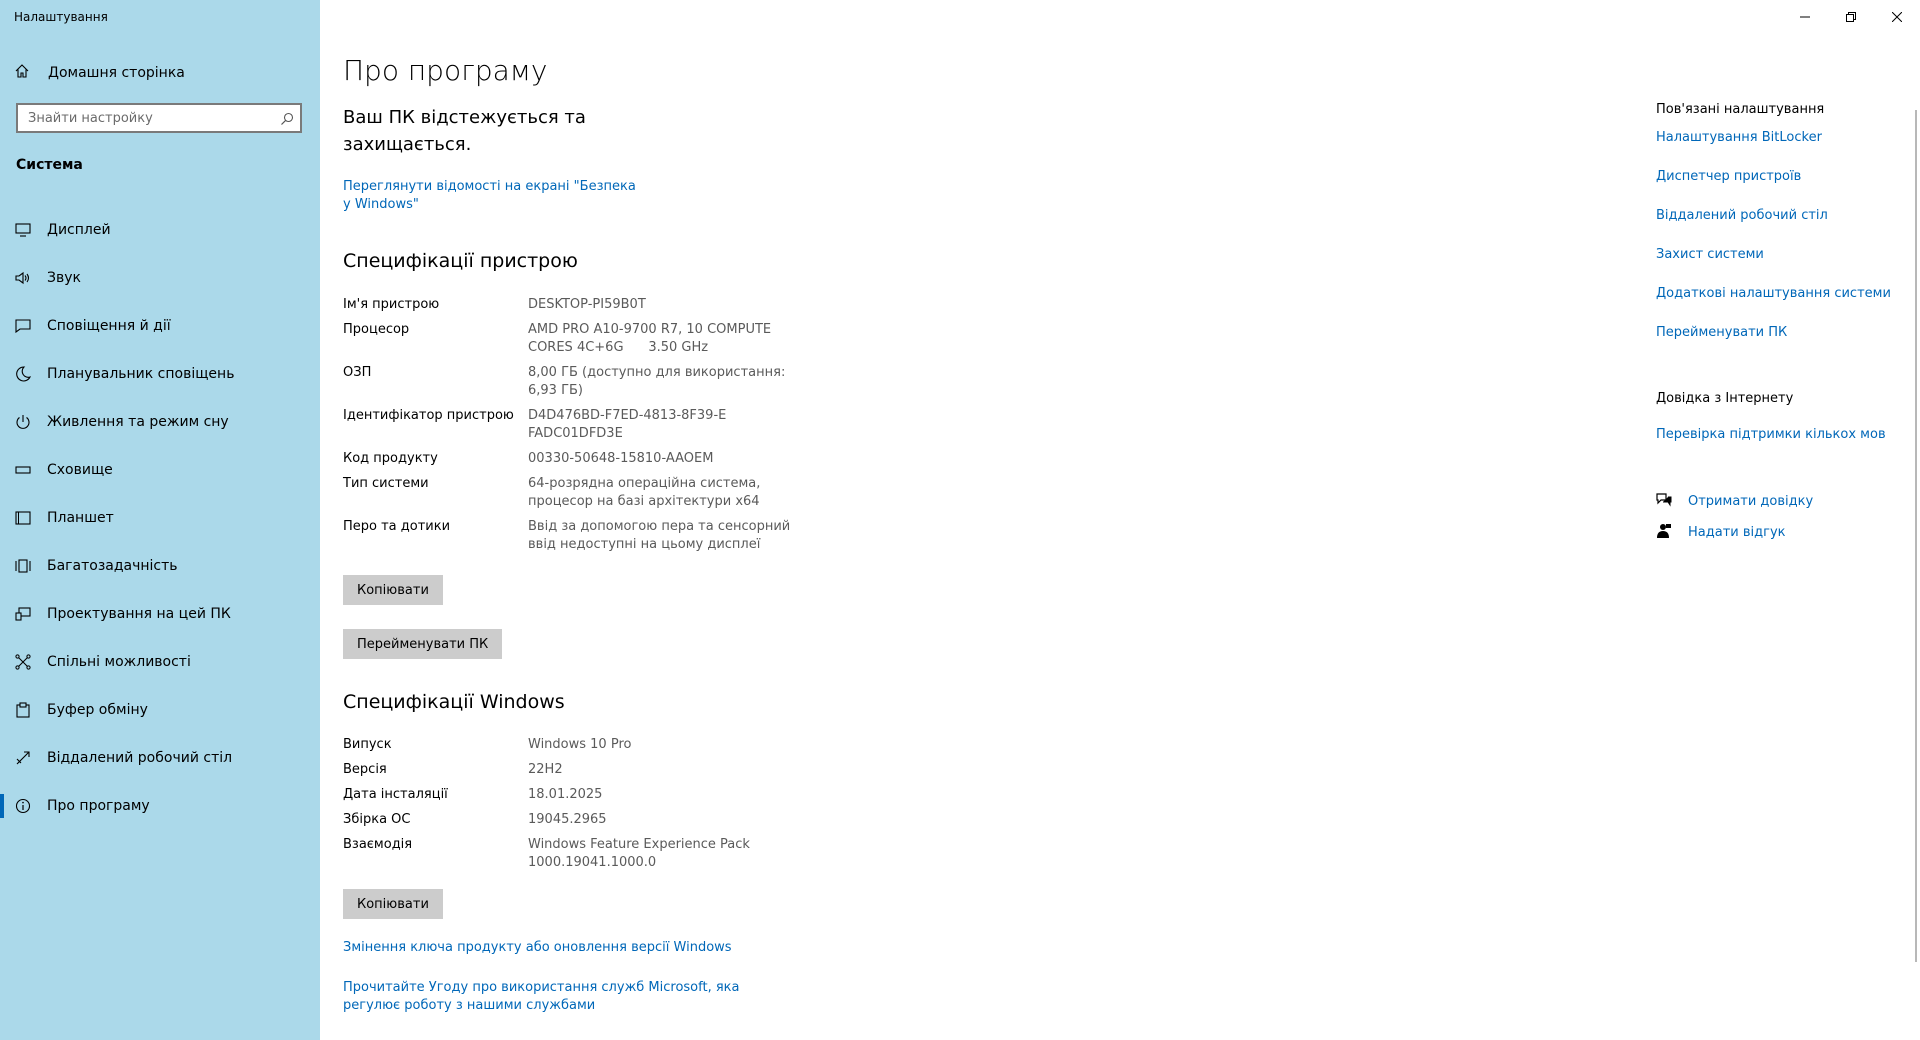  Describe the element at coordinates (23, 518) in the screenshot. I see `tablet-icon` at that location.